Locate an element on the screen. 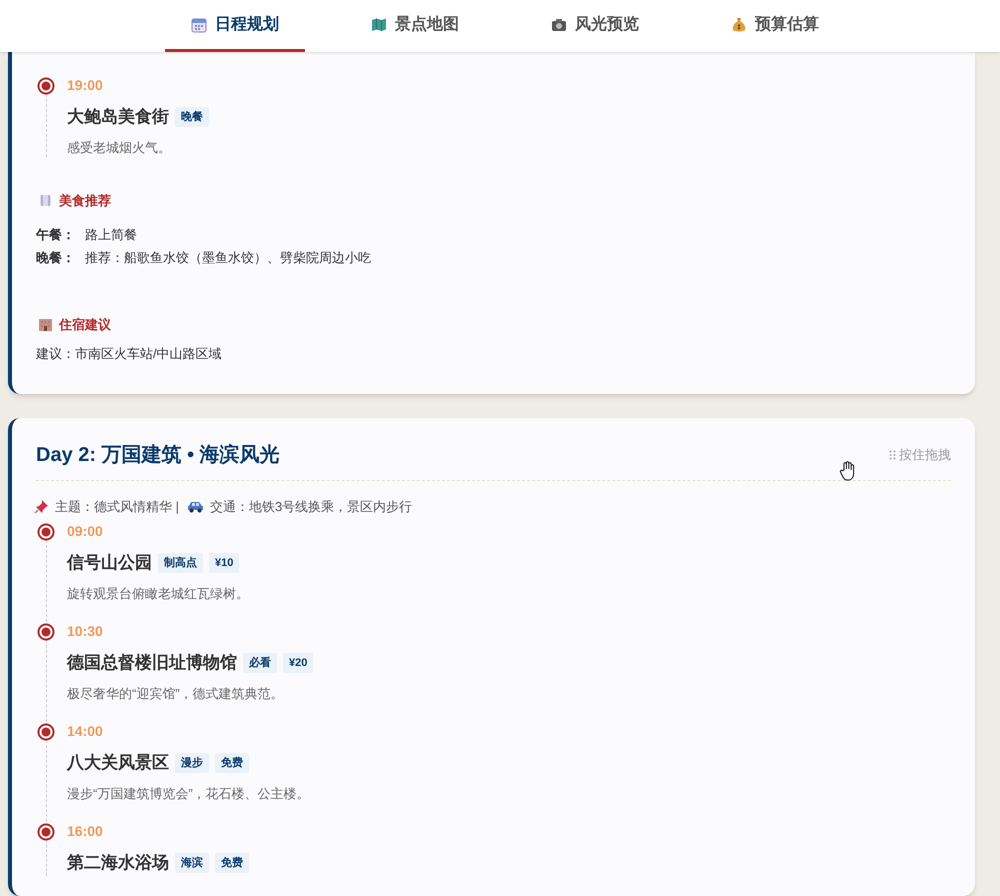  tag: 海滨 is located at coordinates (192, 862).